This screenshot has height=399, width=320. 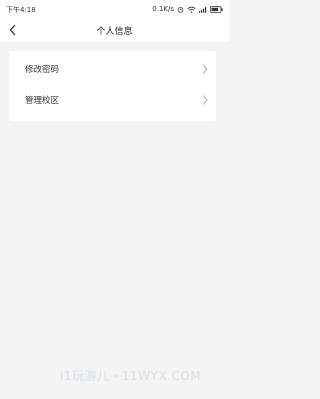 I want to click on alarm-icon, so click(x=180, y=9).